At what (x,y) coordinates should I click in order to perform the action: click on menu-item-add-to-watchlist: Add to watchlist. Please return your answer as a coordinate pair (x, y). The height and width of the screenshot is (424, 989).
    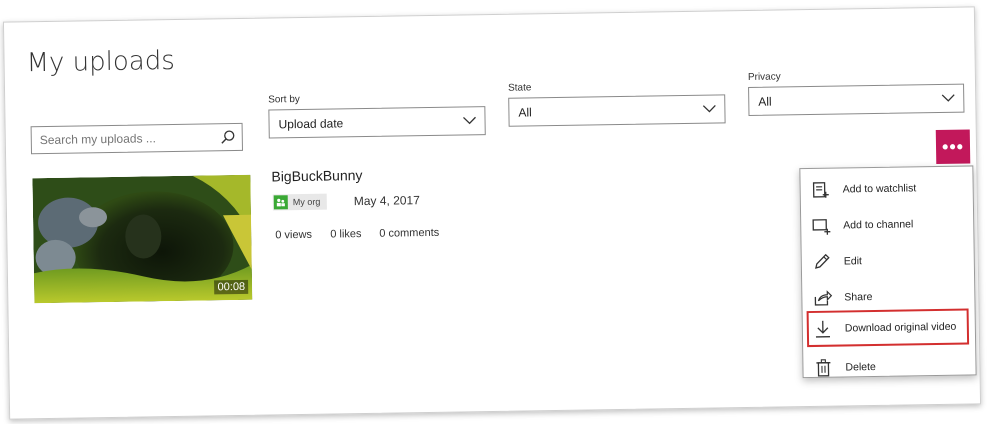
    Looking at the image, I should click on (886, 188).